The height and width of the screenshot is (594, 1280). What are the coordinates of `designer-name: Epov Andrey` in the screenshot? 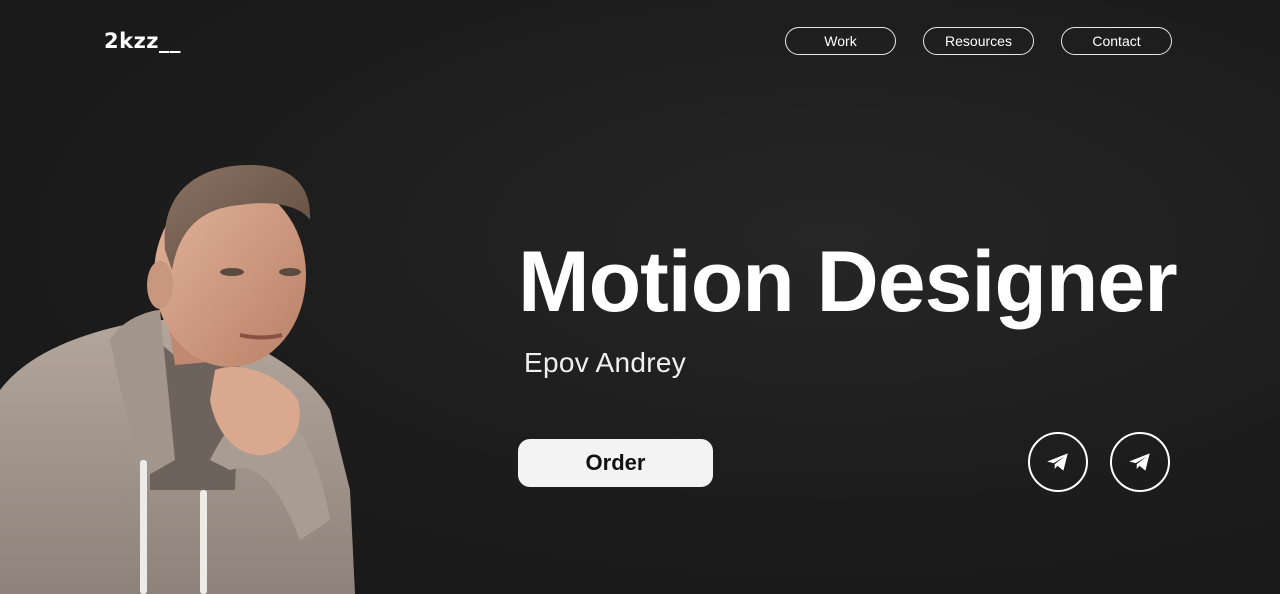 It's located at (605, 362).